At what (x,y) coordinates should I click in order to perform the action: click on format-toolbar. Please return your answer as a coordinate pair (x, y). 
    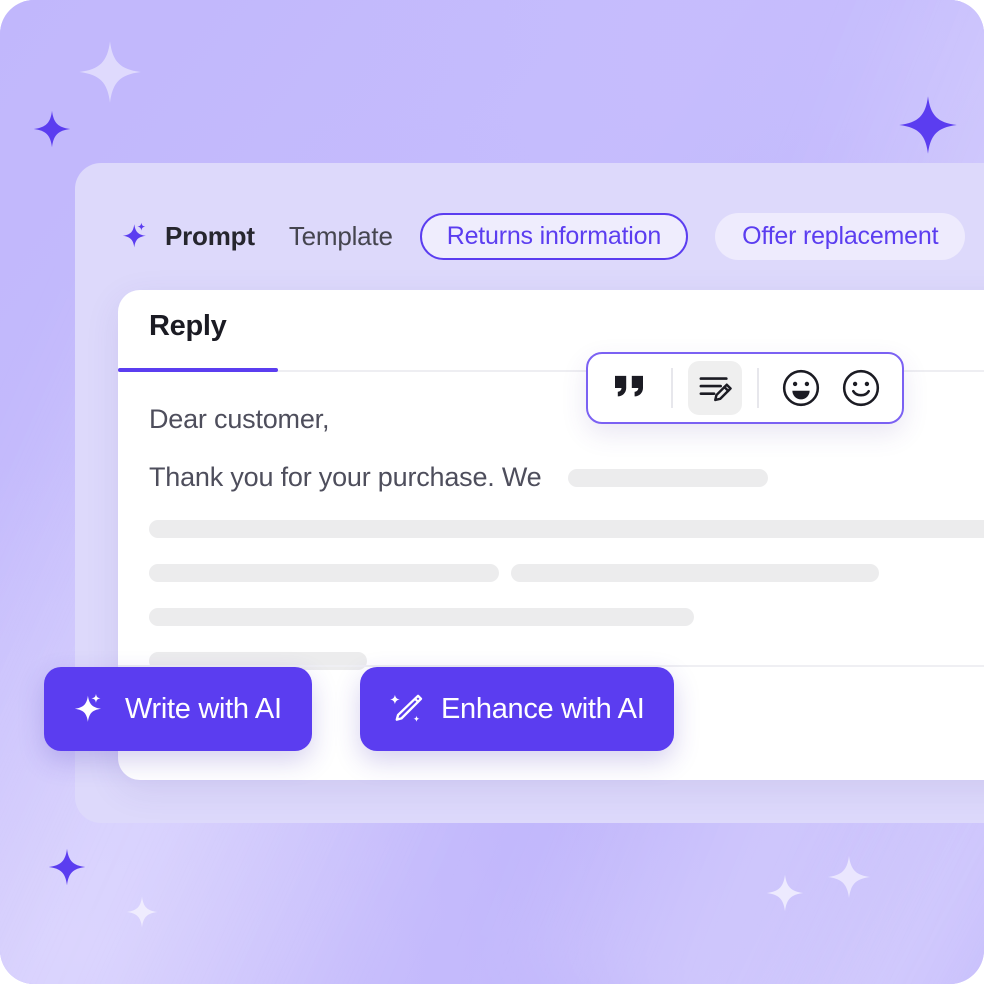
    Looking at the image, I should click on (745, 388).